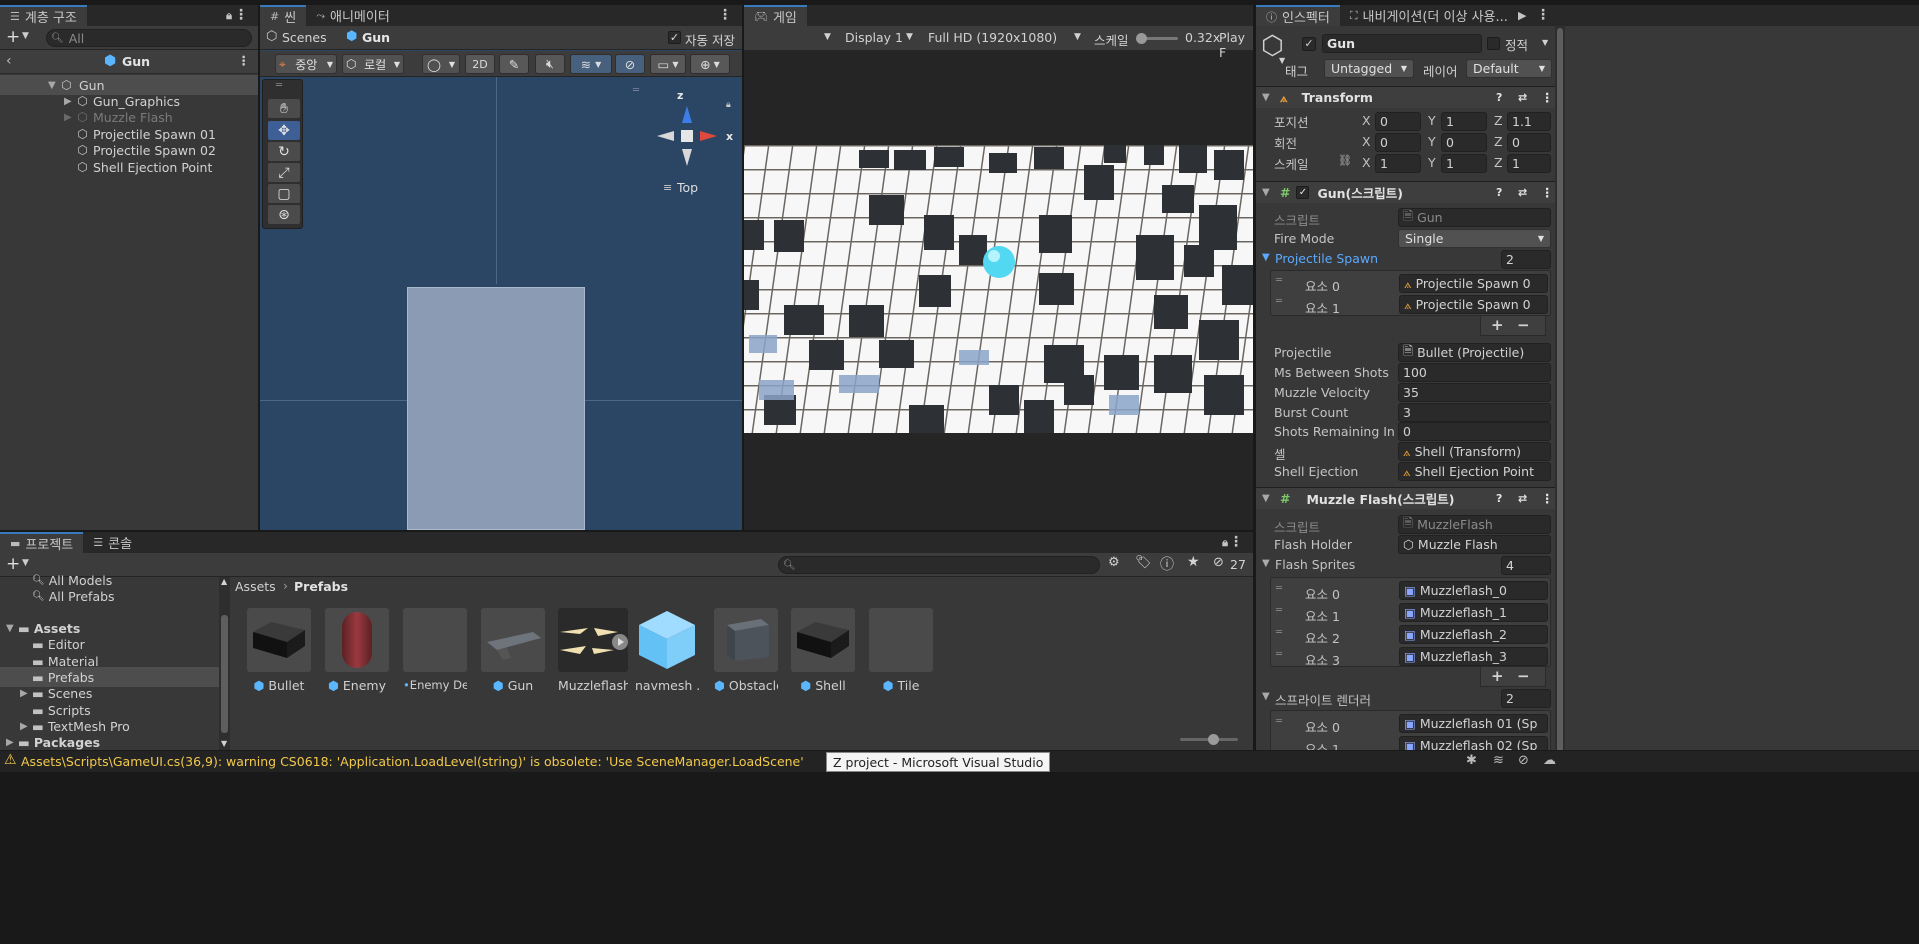 This screenshot has height=944, width=1919. What do you see at coordinates (992, 37) in the screenshot?
I see `resolution-dropdown: Full HD (1920x1080)` at bounding box center [992, 37].